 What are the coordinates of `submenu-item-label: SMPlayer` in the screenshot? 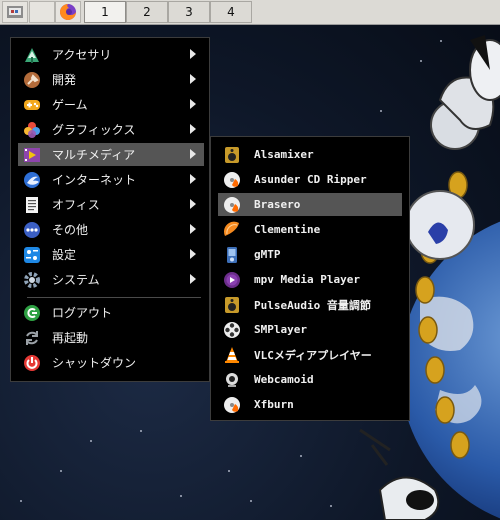 It's located at (280, 329).